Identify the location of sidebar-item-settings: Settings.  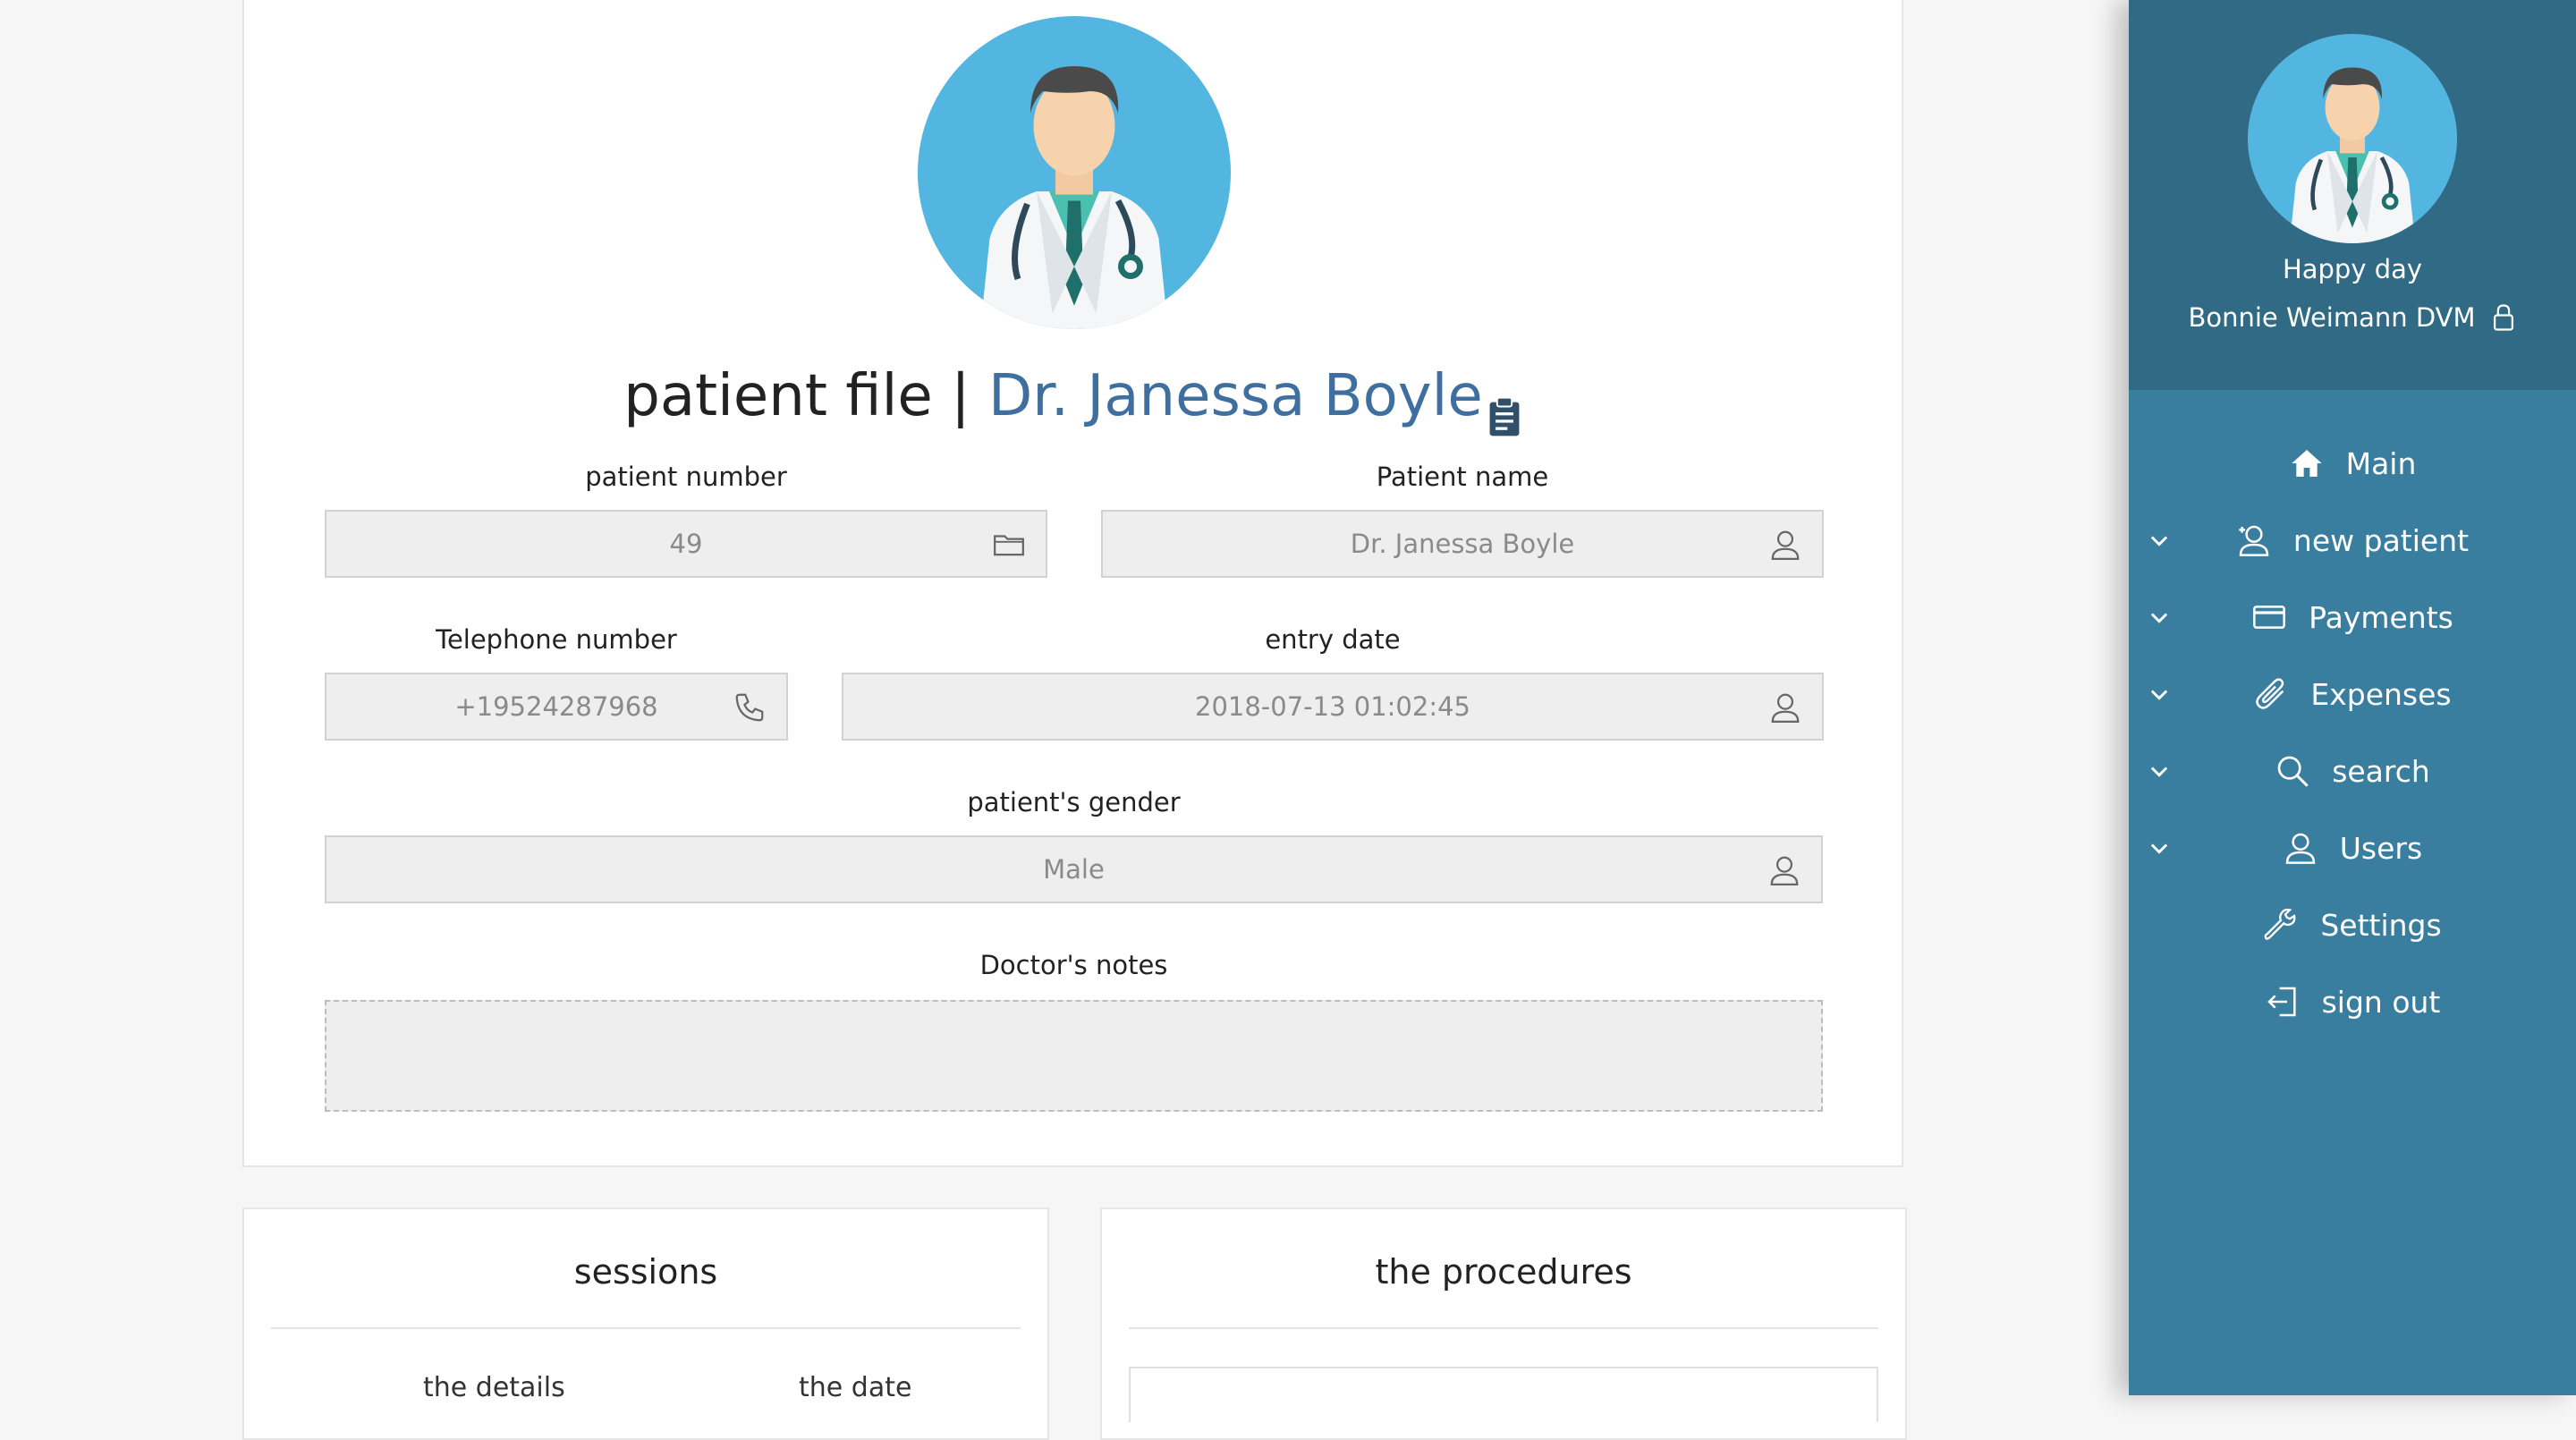
(2352, 925).